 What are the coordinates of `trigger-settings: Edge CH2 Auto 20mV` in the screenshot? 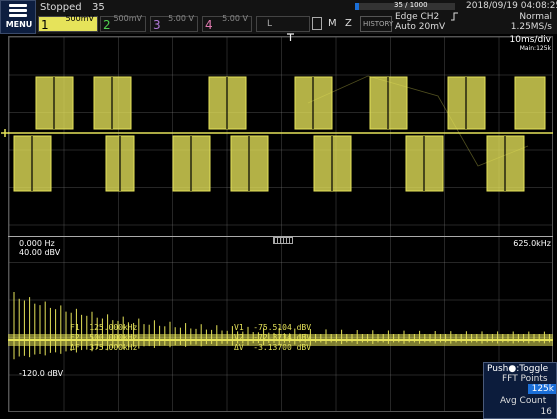 It's located at (431, 22).